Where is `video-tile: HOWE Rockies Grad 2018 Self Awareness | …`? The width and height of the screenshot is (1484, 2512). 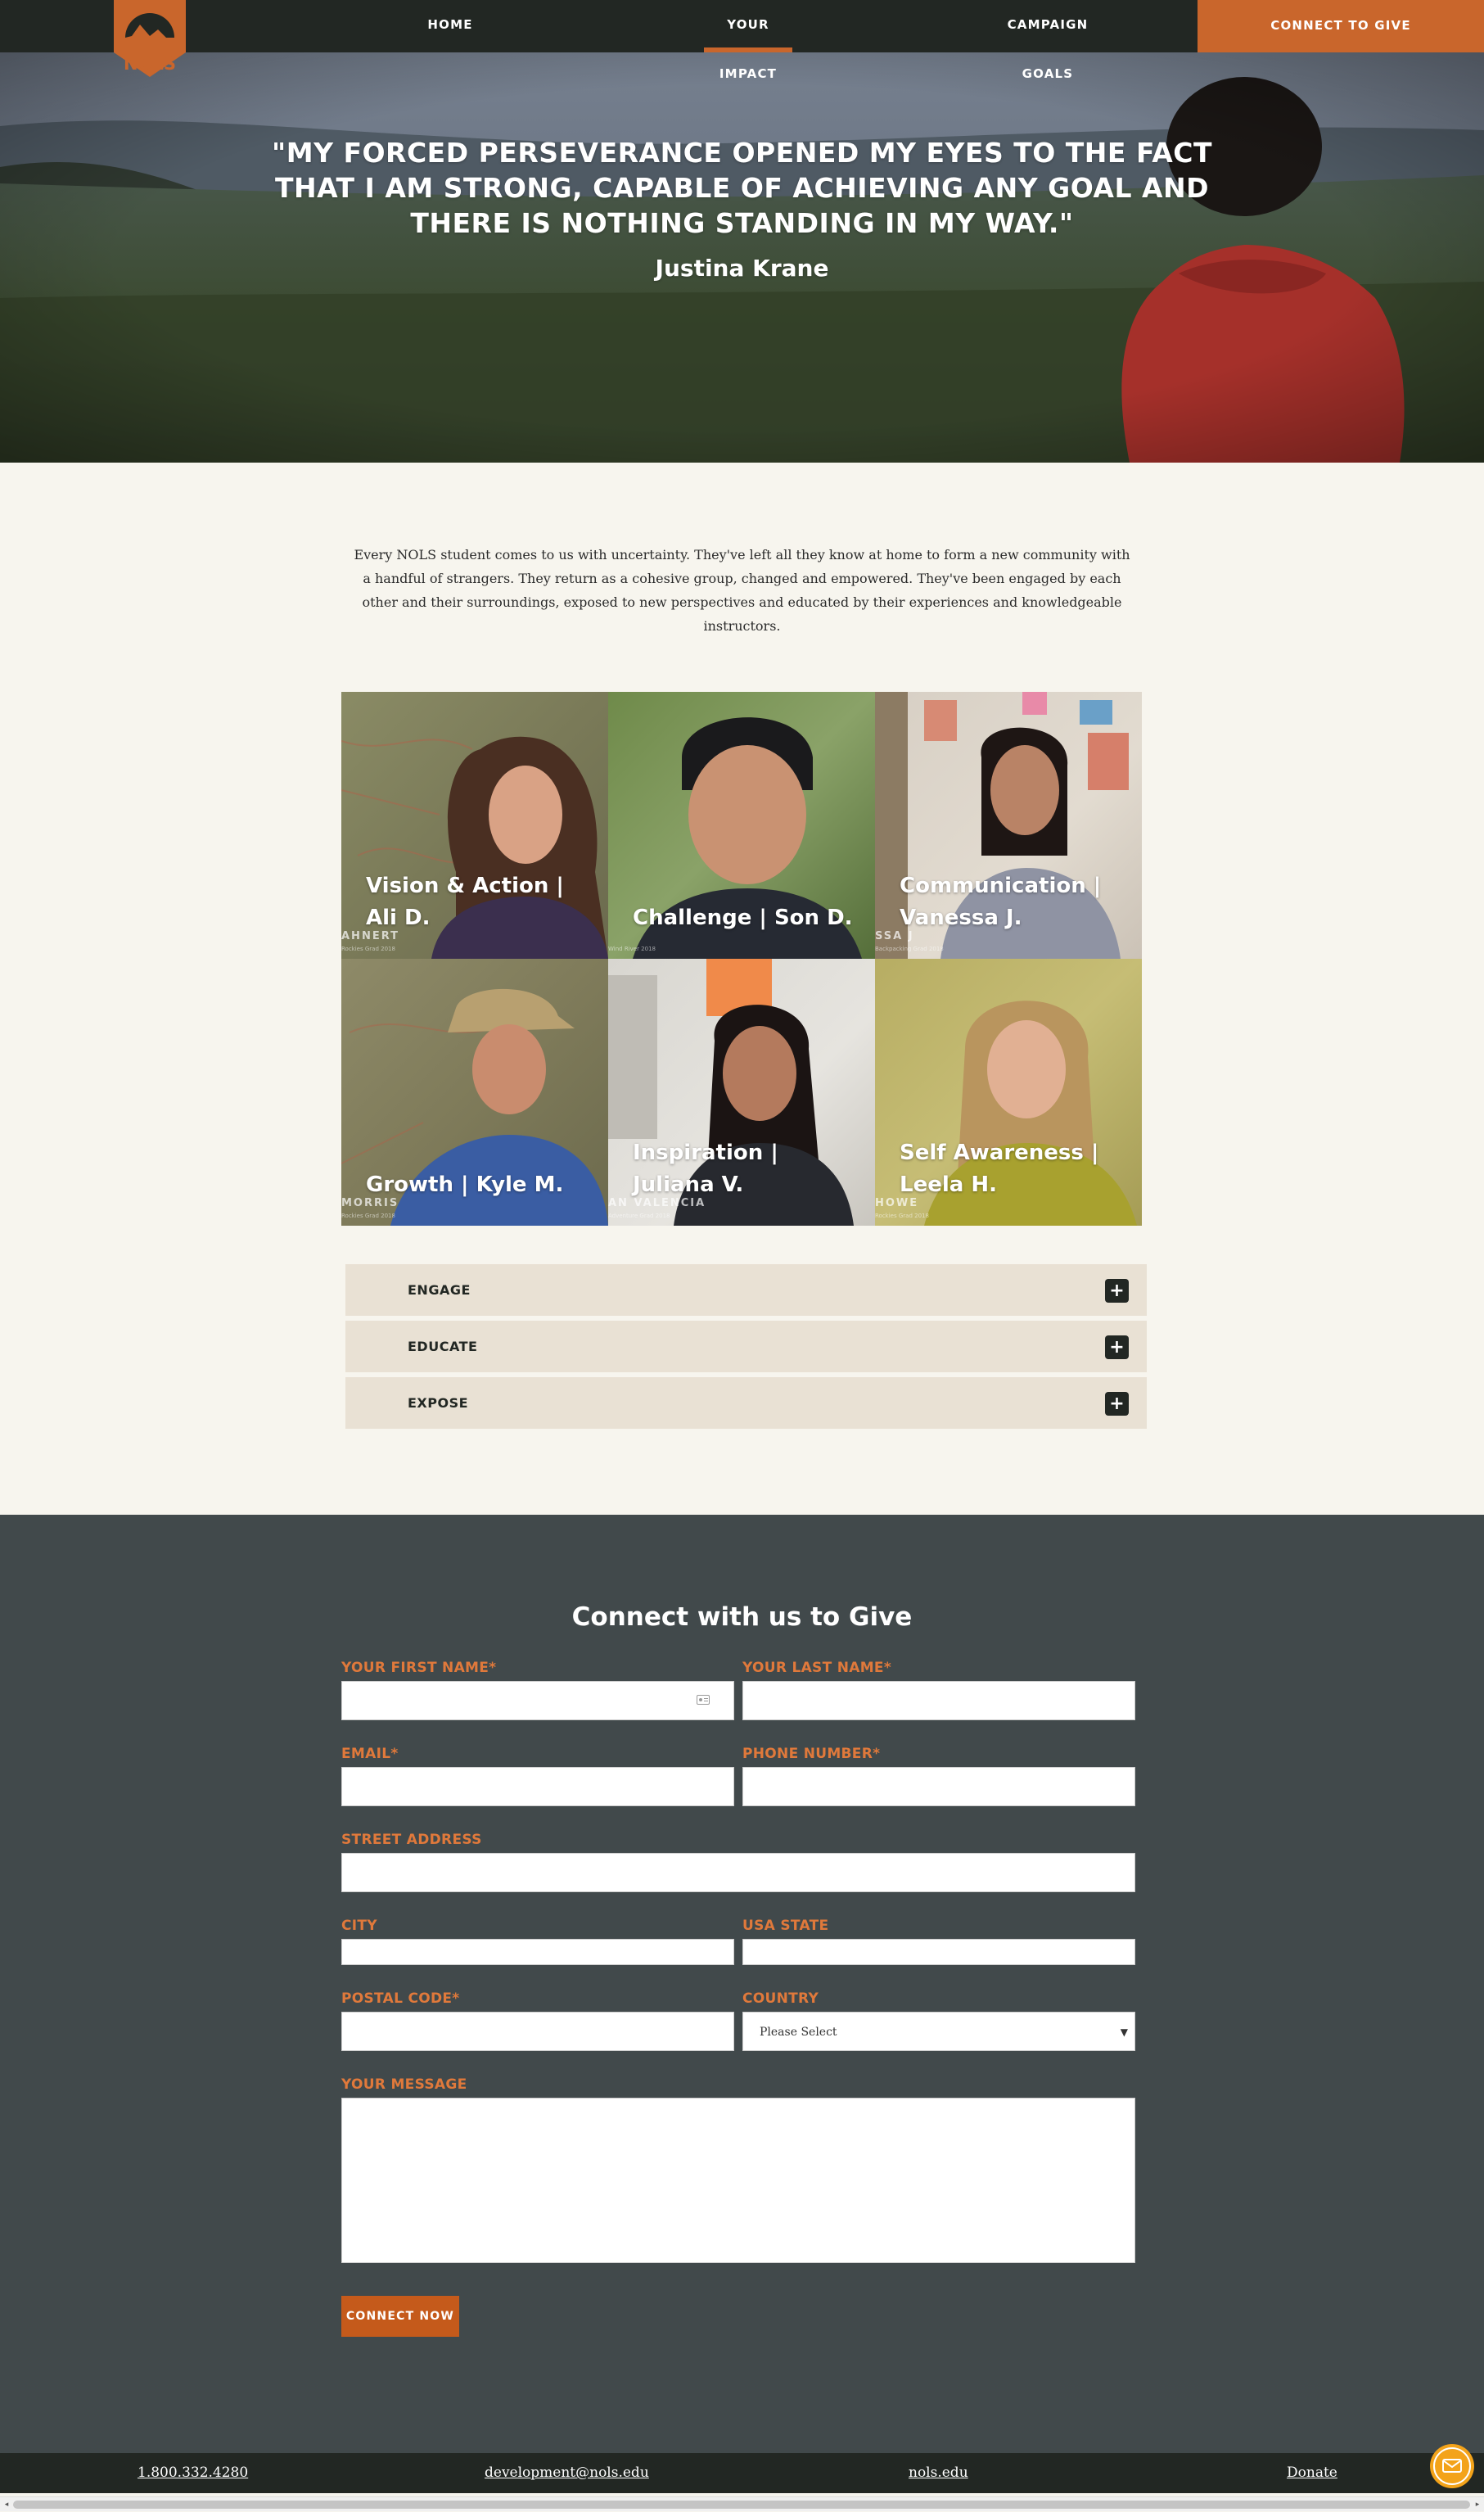
video-tile: HOWE Rockies Grad 2018 Self Awareness | … is located at coordinates (1008, 1092).